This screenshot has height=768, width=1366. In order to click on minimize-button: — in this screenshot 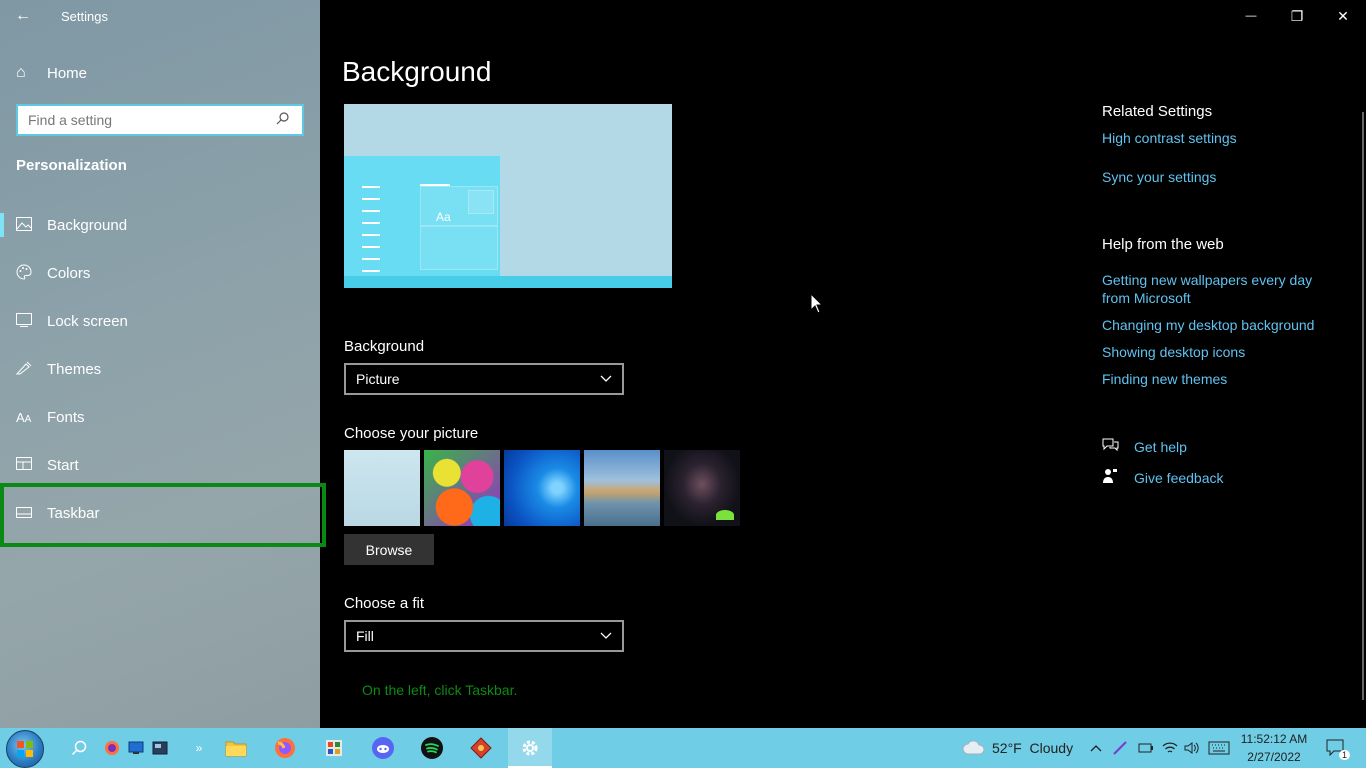, I will do `click(1251, 16)`.